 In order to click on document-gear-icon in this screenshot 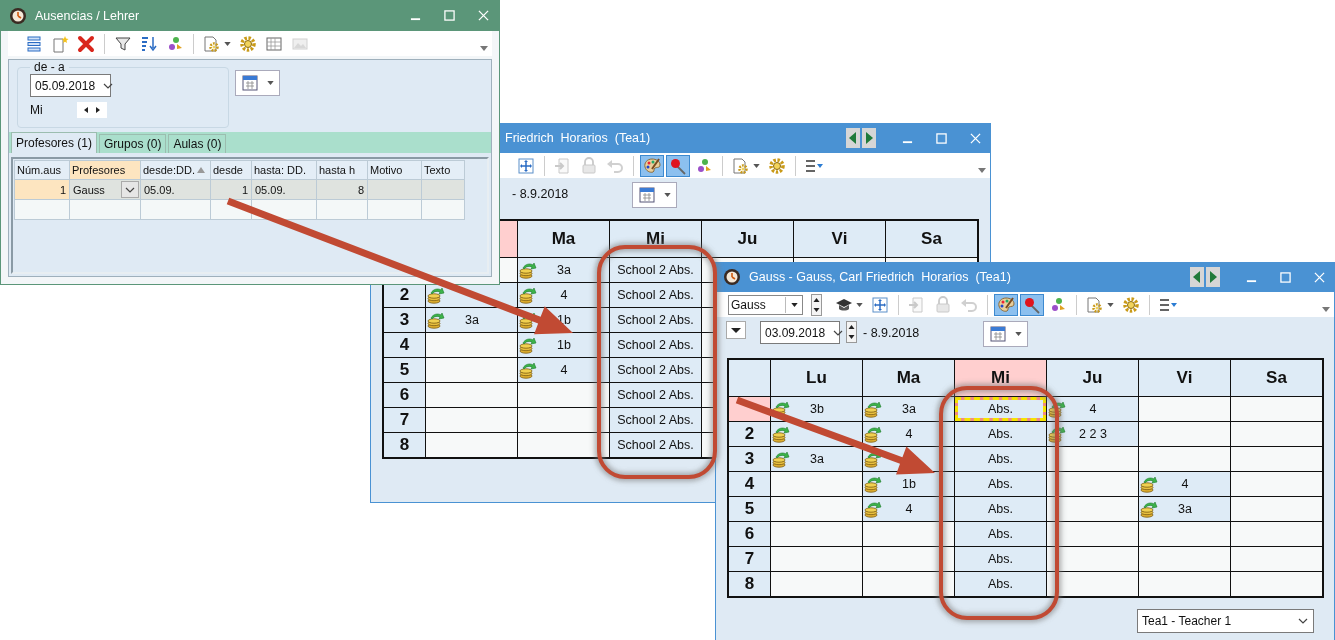, I will do `click(741, 165)`.